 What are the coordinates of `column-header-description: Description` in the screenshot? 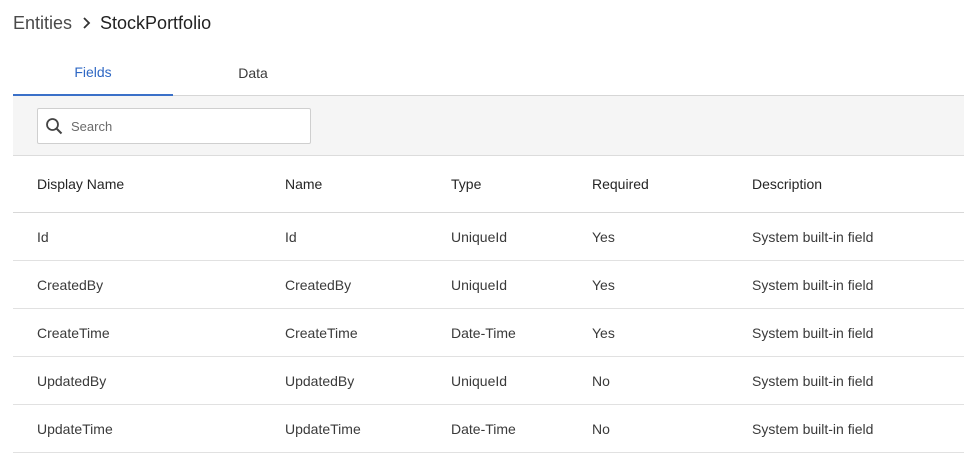 It's located at (858, 184).